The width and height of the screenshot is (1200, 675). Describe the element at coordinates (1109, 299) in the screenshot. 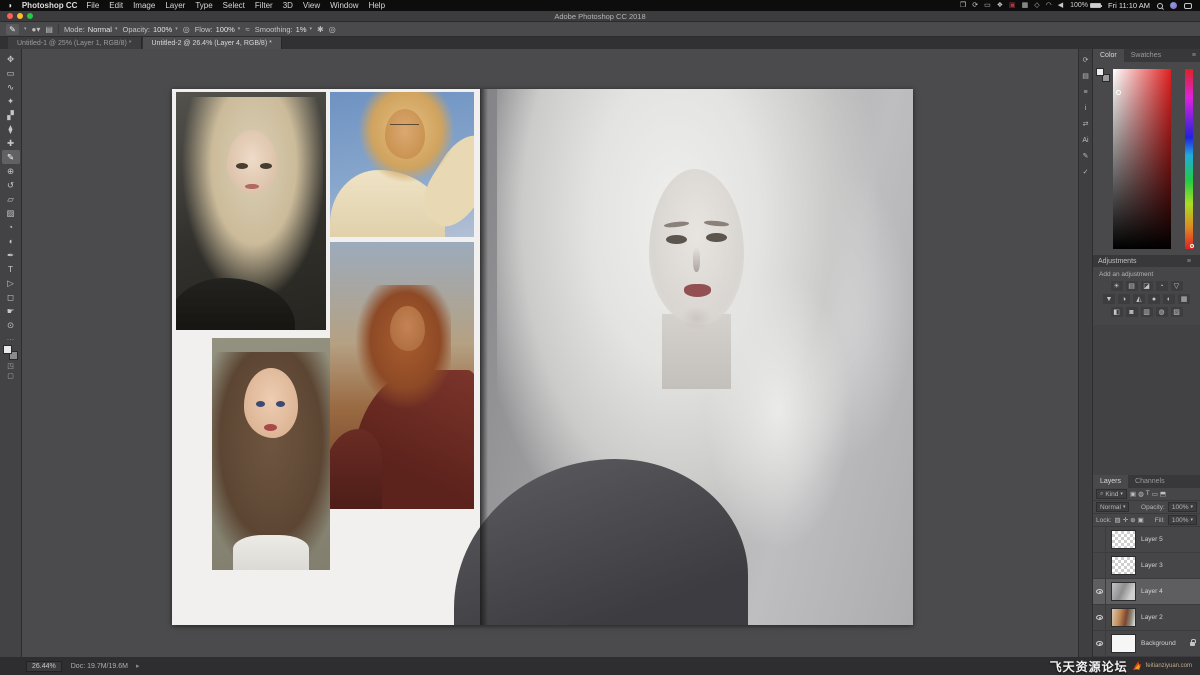

I see `adjustment-icon: ▼` at that location.